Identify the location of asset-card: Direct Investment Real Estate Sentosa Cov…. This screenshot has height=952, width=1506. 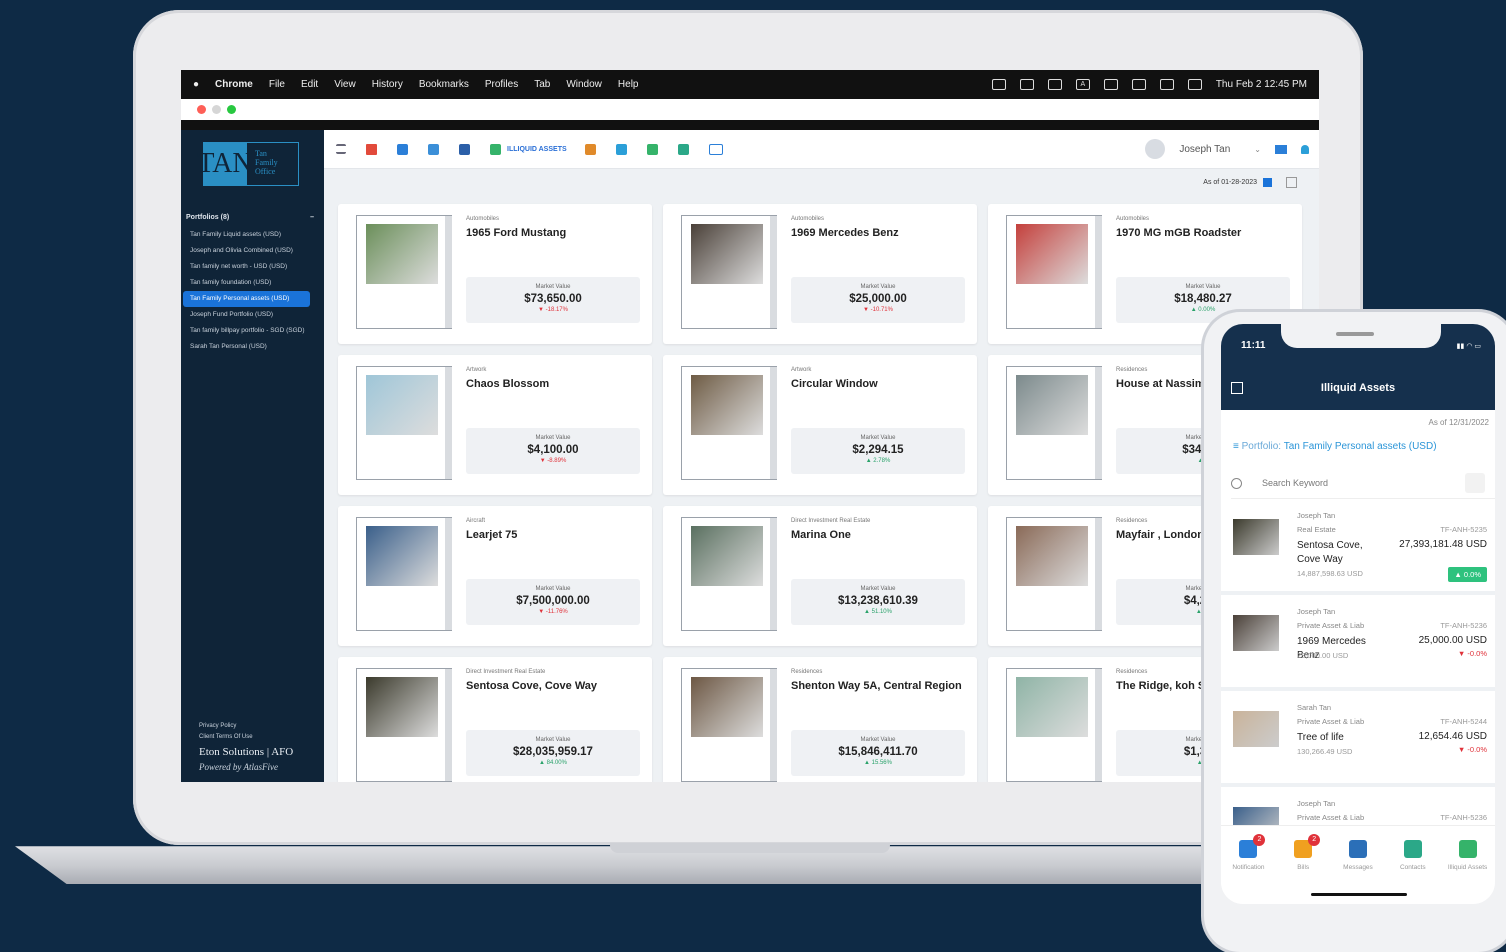
(495, 719).